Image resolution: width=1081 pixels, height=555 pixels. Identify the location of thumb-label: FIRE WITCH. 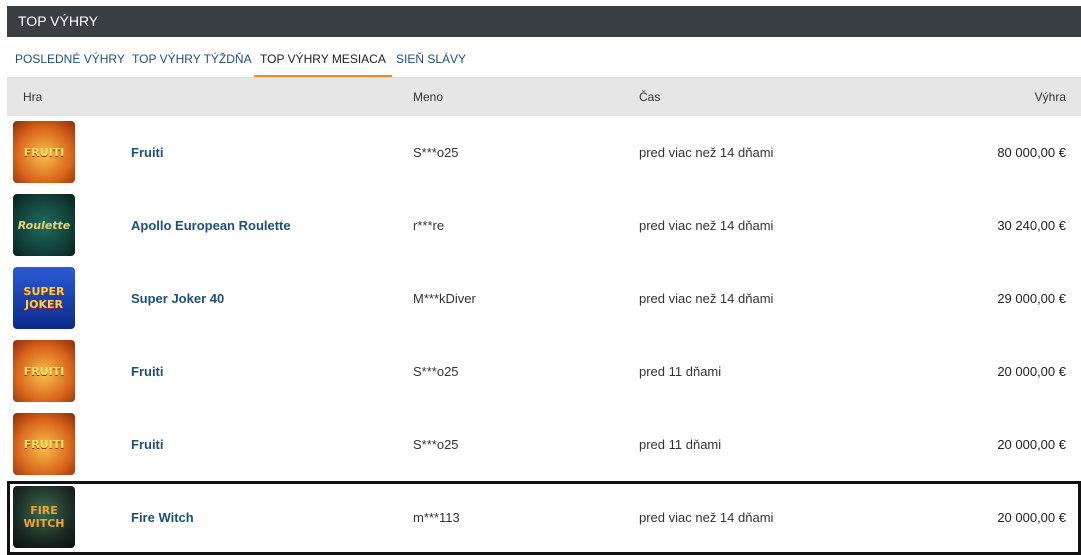
(44, 517).